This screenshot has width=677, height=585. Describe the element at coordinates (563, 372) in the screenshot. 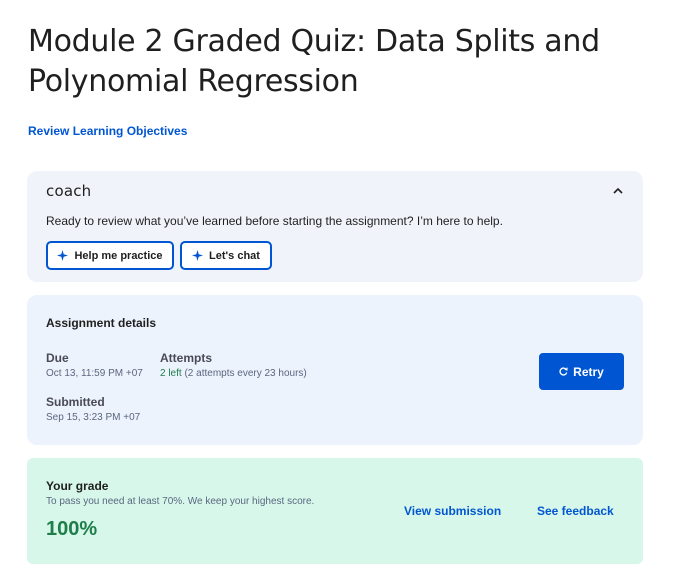

I see `retry-icon` at that location.